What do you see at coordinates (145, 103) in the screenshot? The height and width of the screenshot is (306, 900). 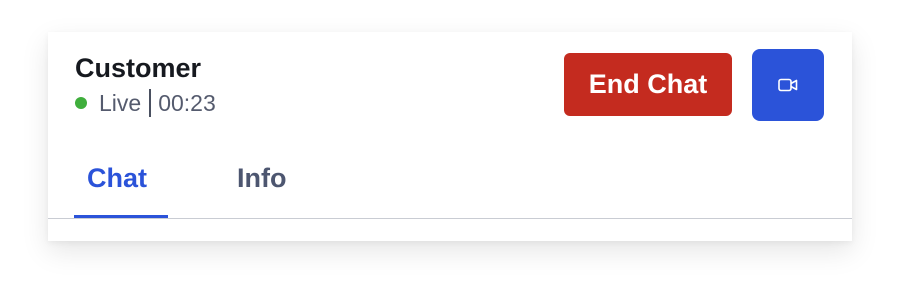 I see `chat-status: Live 00:23` at bounding box center [145, 103].